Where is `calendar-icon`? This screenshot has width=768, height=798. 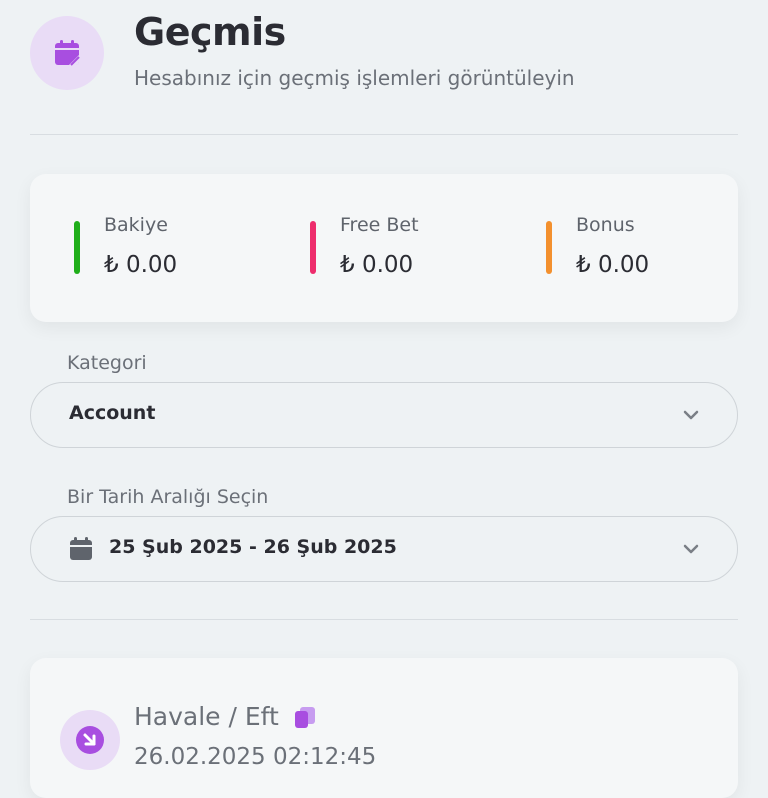
calendar-icon is located at coordinates (81, 548).